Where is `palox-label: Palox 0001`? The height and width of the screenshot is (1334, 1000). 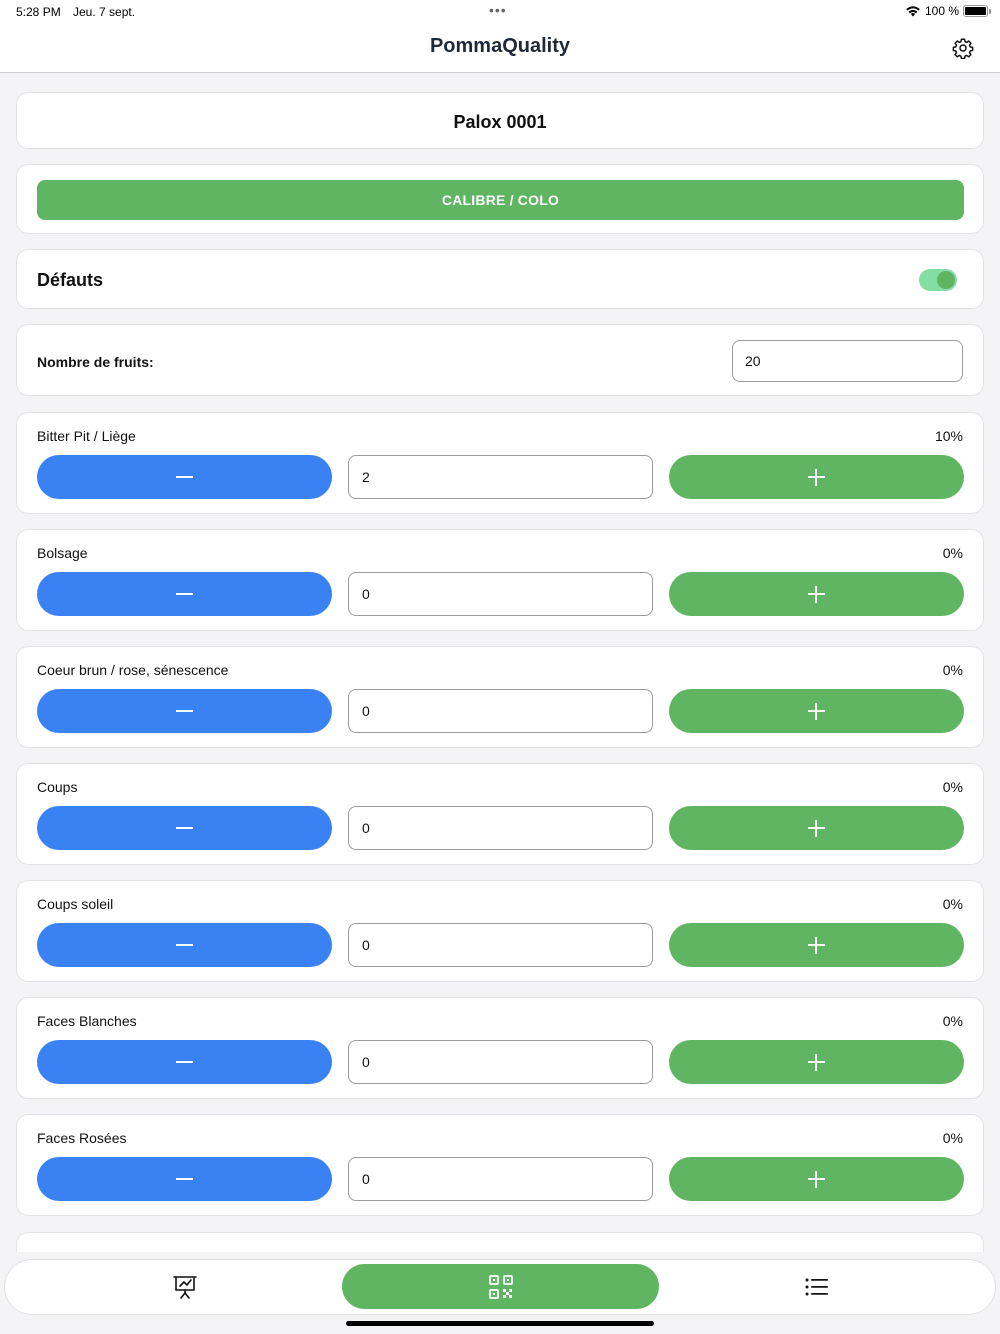 palox-label: Palox 0001 is located at coordinates (500, 122).